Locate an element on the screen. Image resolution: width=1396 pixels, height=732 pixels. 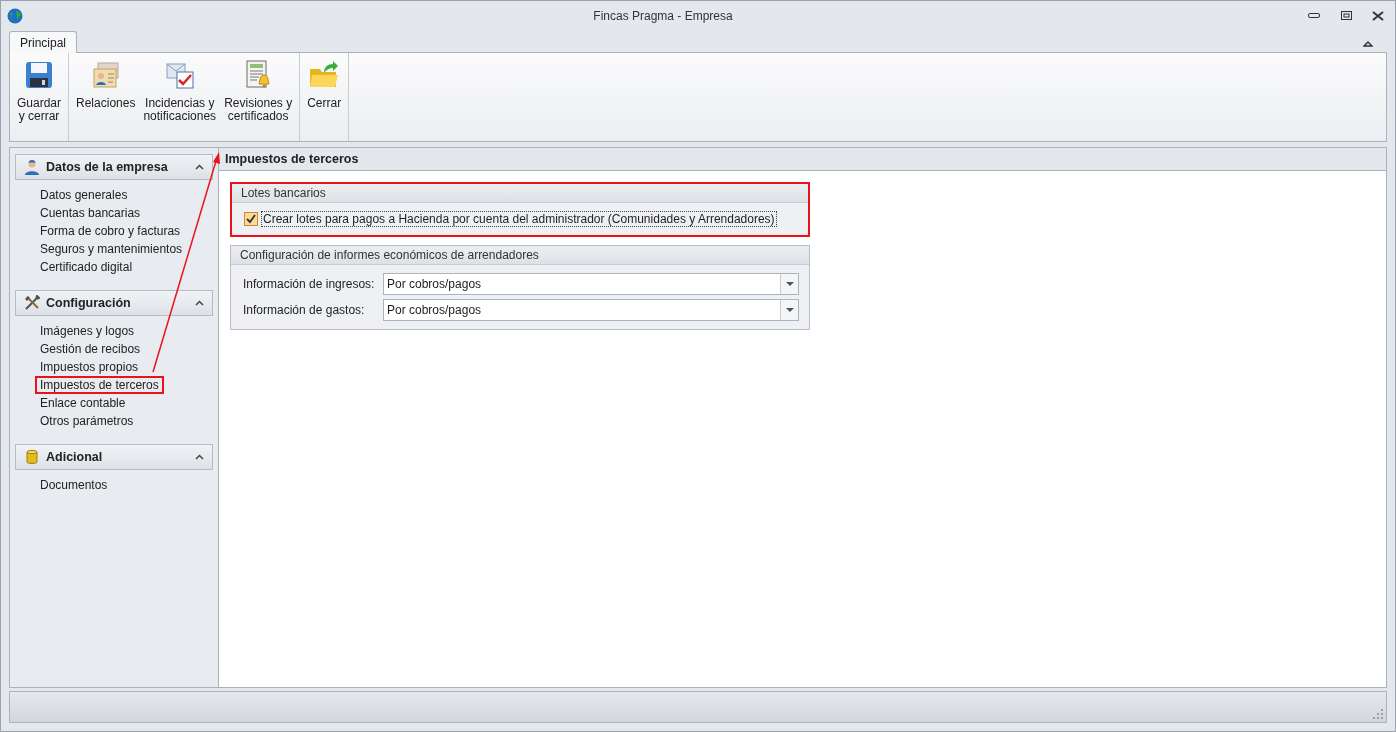
sidebar-link: Gestión de recibos is located at coordinates (90, 349).